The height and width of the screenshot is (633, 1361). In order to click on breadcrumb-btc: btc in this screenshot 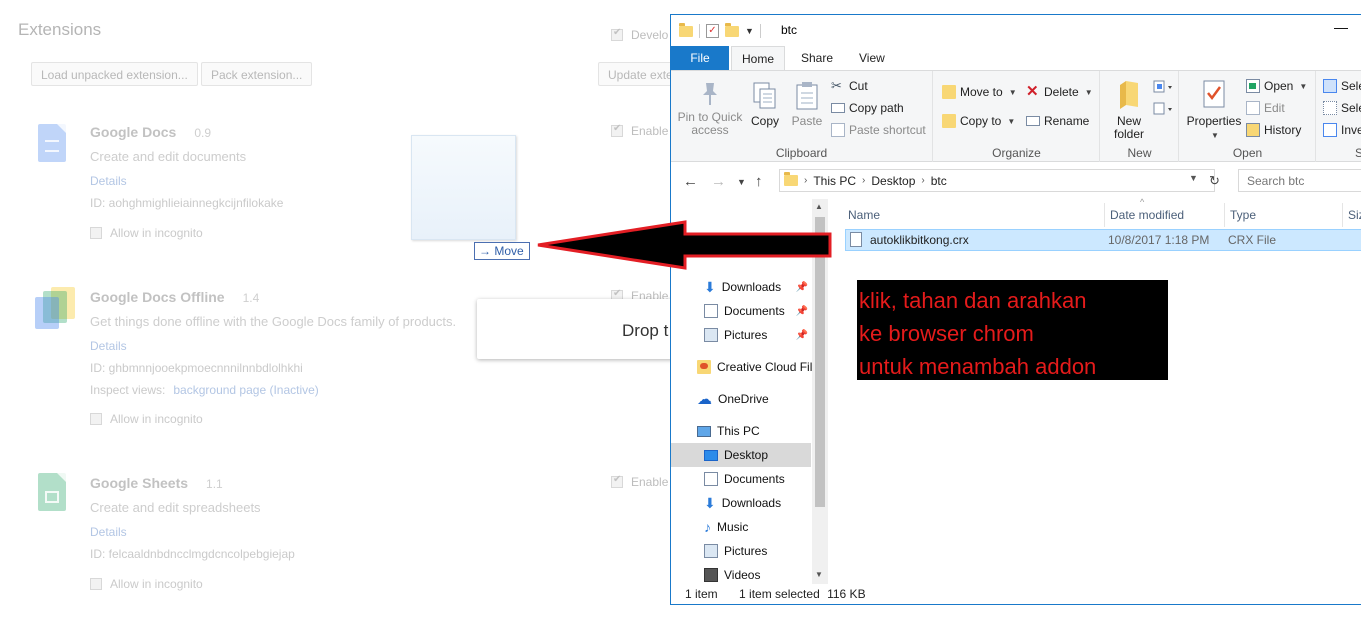, I will do `click(939, 181)`.